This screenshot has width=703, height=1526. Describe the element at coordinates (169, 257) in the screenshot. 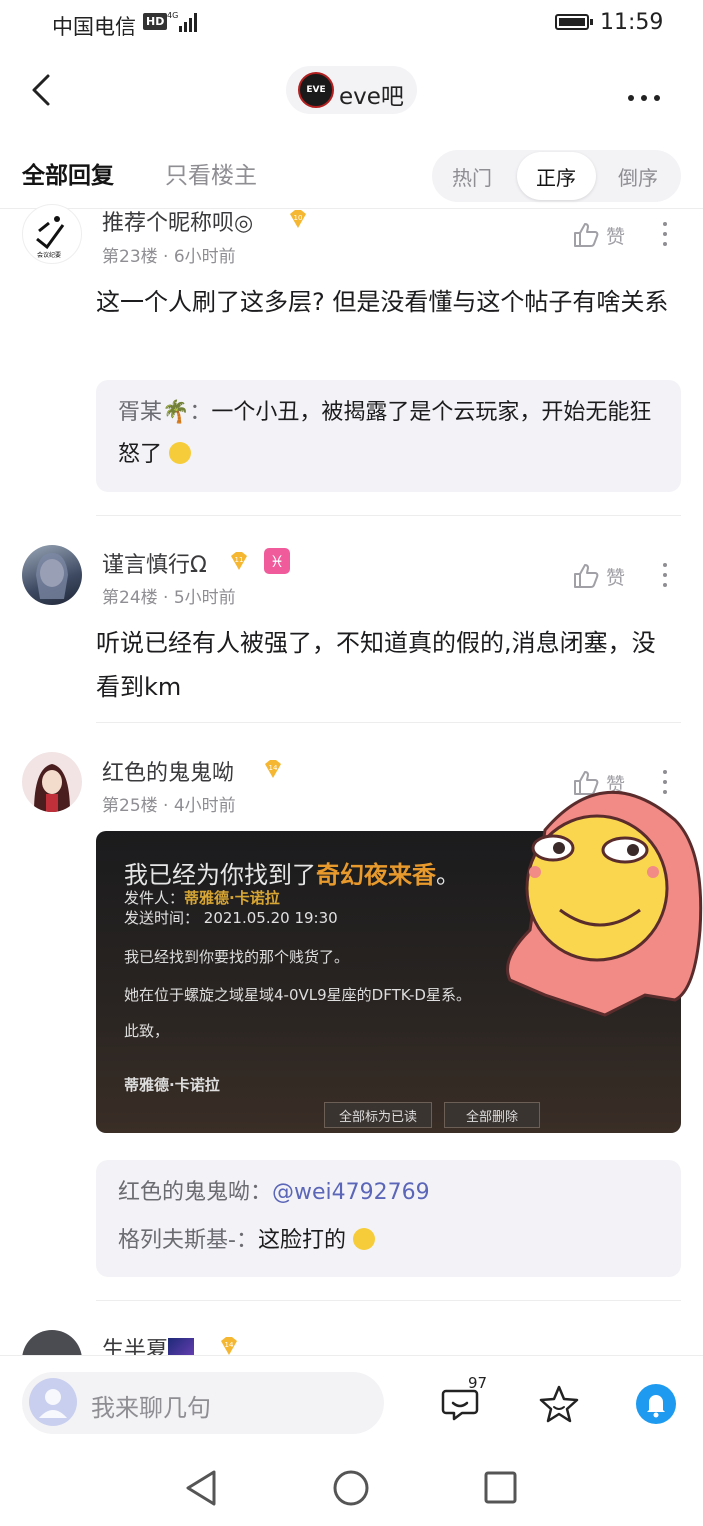

I see `post-meta: 第23楼 · 6小时前` at that location.